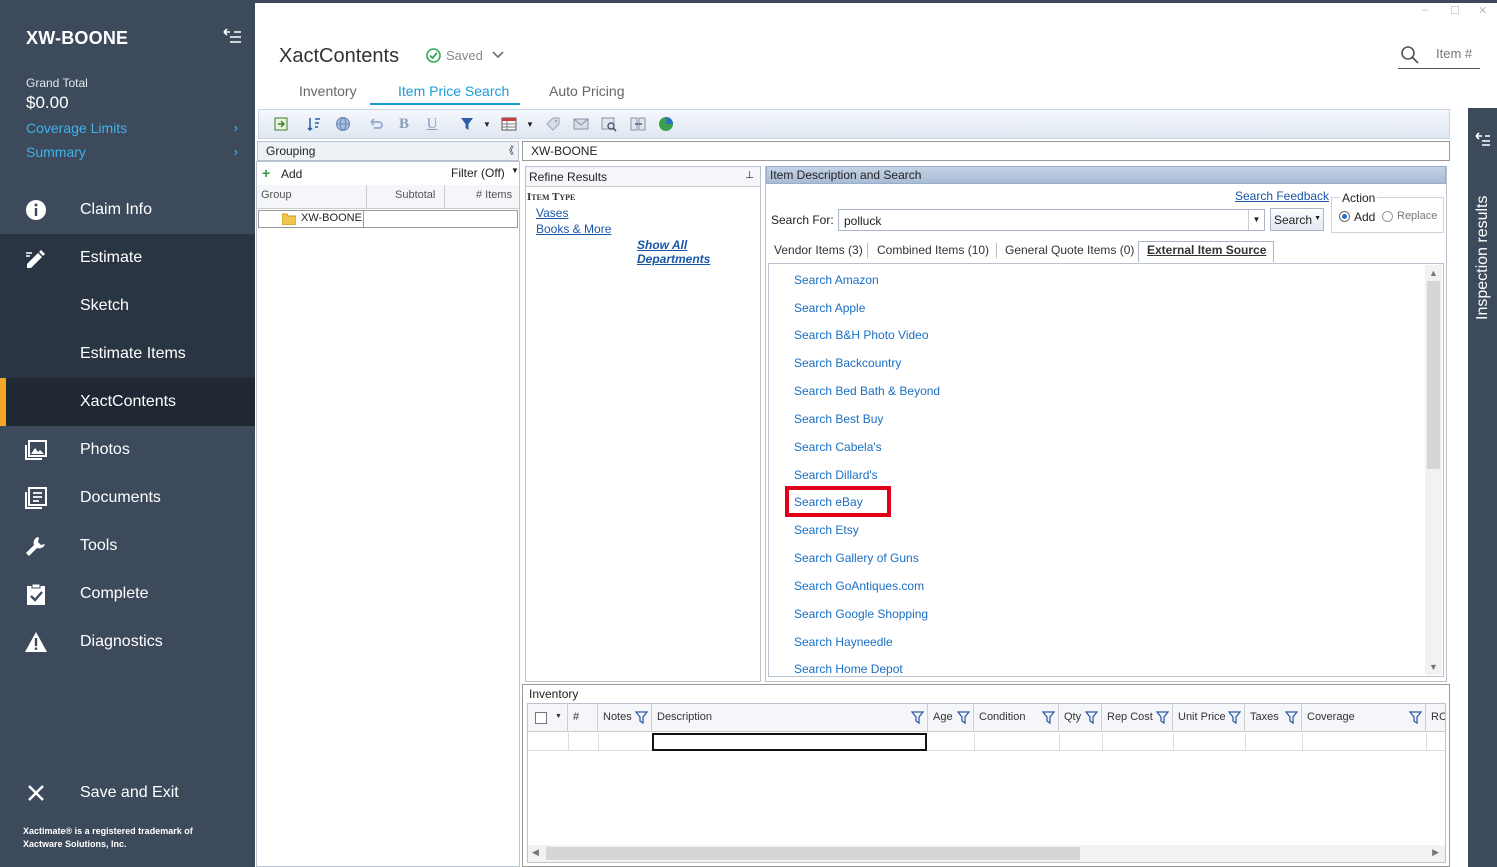 This screenshot has height=867, width=1497. Describe the element at coordinates (789, 742) in the screenshot. I see `description-cell-editor` at that location.